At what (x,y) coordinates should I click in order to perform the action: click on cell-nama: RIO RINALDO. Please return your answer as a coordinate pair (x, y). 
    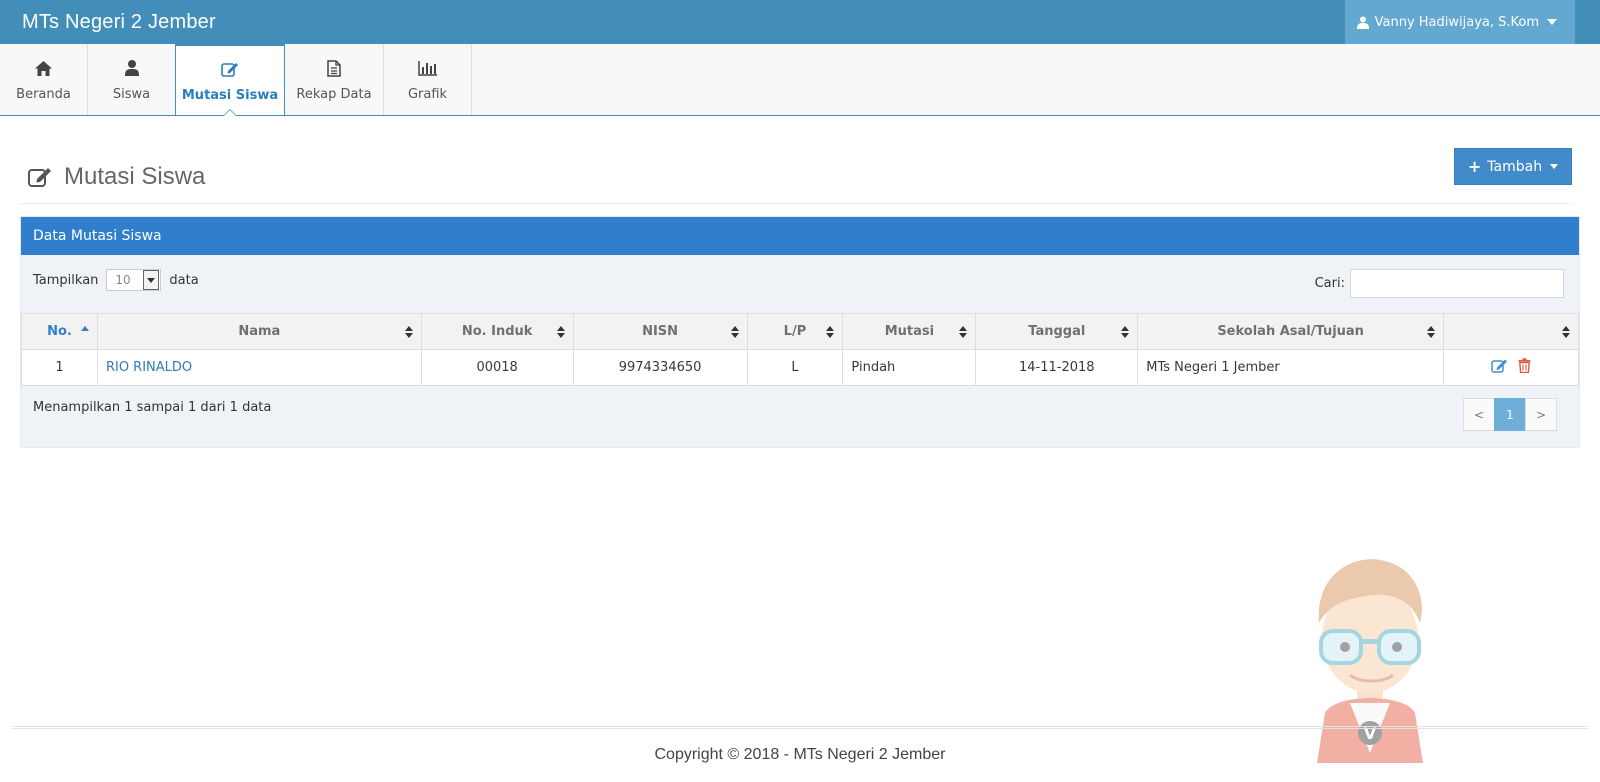
    Looking at the image, I should click on (259, 367).